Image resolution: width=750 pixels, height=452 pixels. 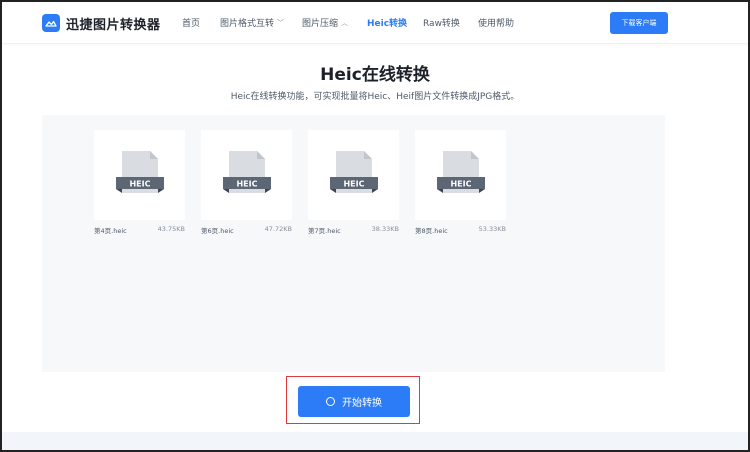 What do you see at coordinates (385, 229) in the screenshot?
I see `file-size: 38.33KB` at bounding box center [385, 229].